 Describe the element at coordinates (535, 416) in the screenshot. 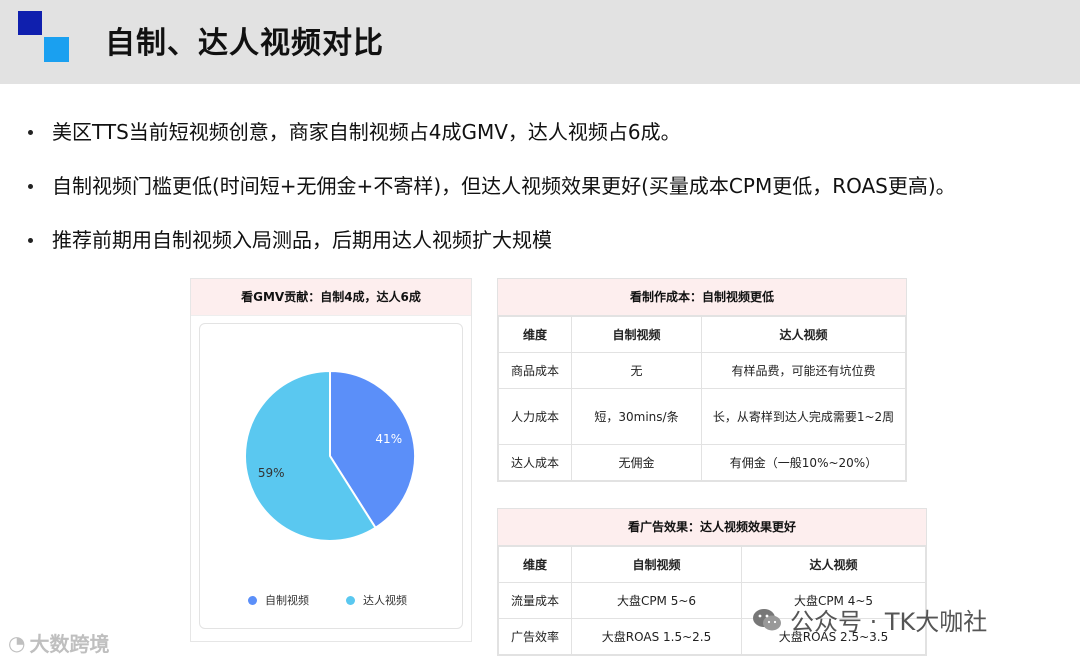

I see `table-cell: 人力成本` at that location.